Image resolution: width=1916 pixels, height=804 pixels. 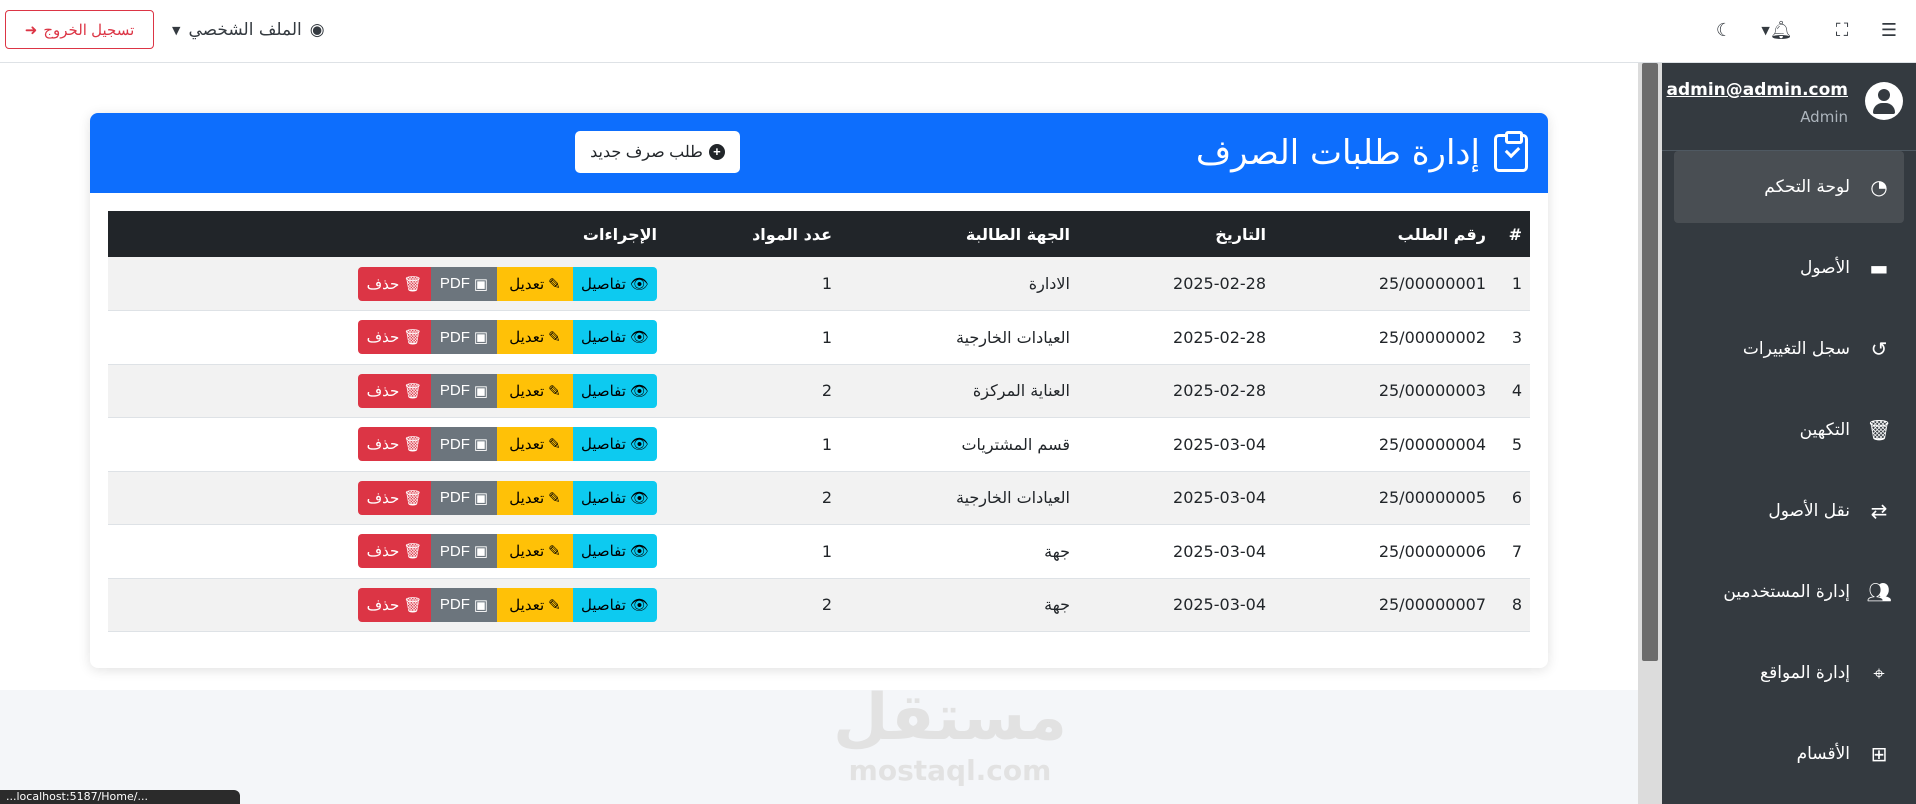 I want to click on sidebar-item-label: إدارة المواقع, so click(x=1805, y=673).